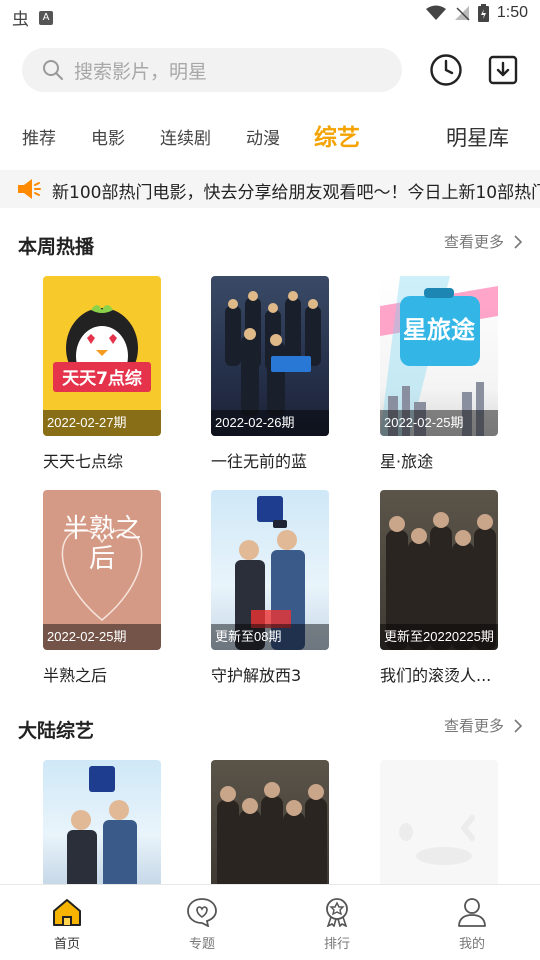 This screenshot has height=960, width=540. Describe the element at coordinates (435, 12) in the screenshot. I see `wifi-icon` at that location.